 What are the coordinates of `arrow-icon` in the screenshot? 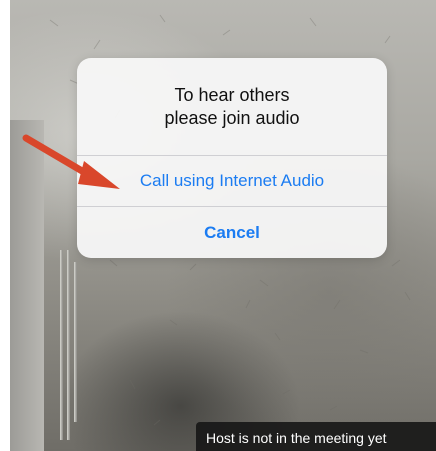 It's located at (71, 161).